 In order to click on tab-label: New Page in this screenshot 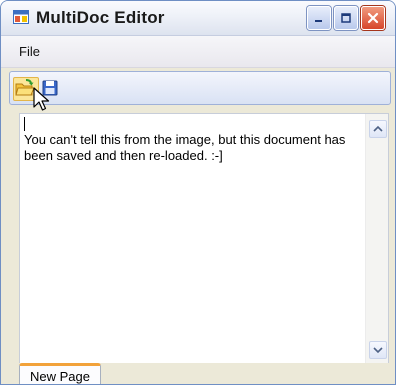, I will do `click(60, 376)`.